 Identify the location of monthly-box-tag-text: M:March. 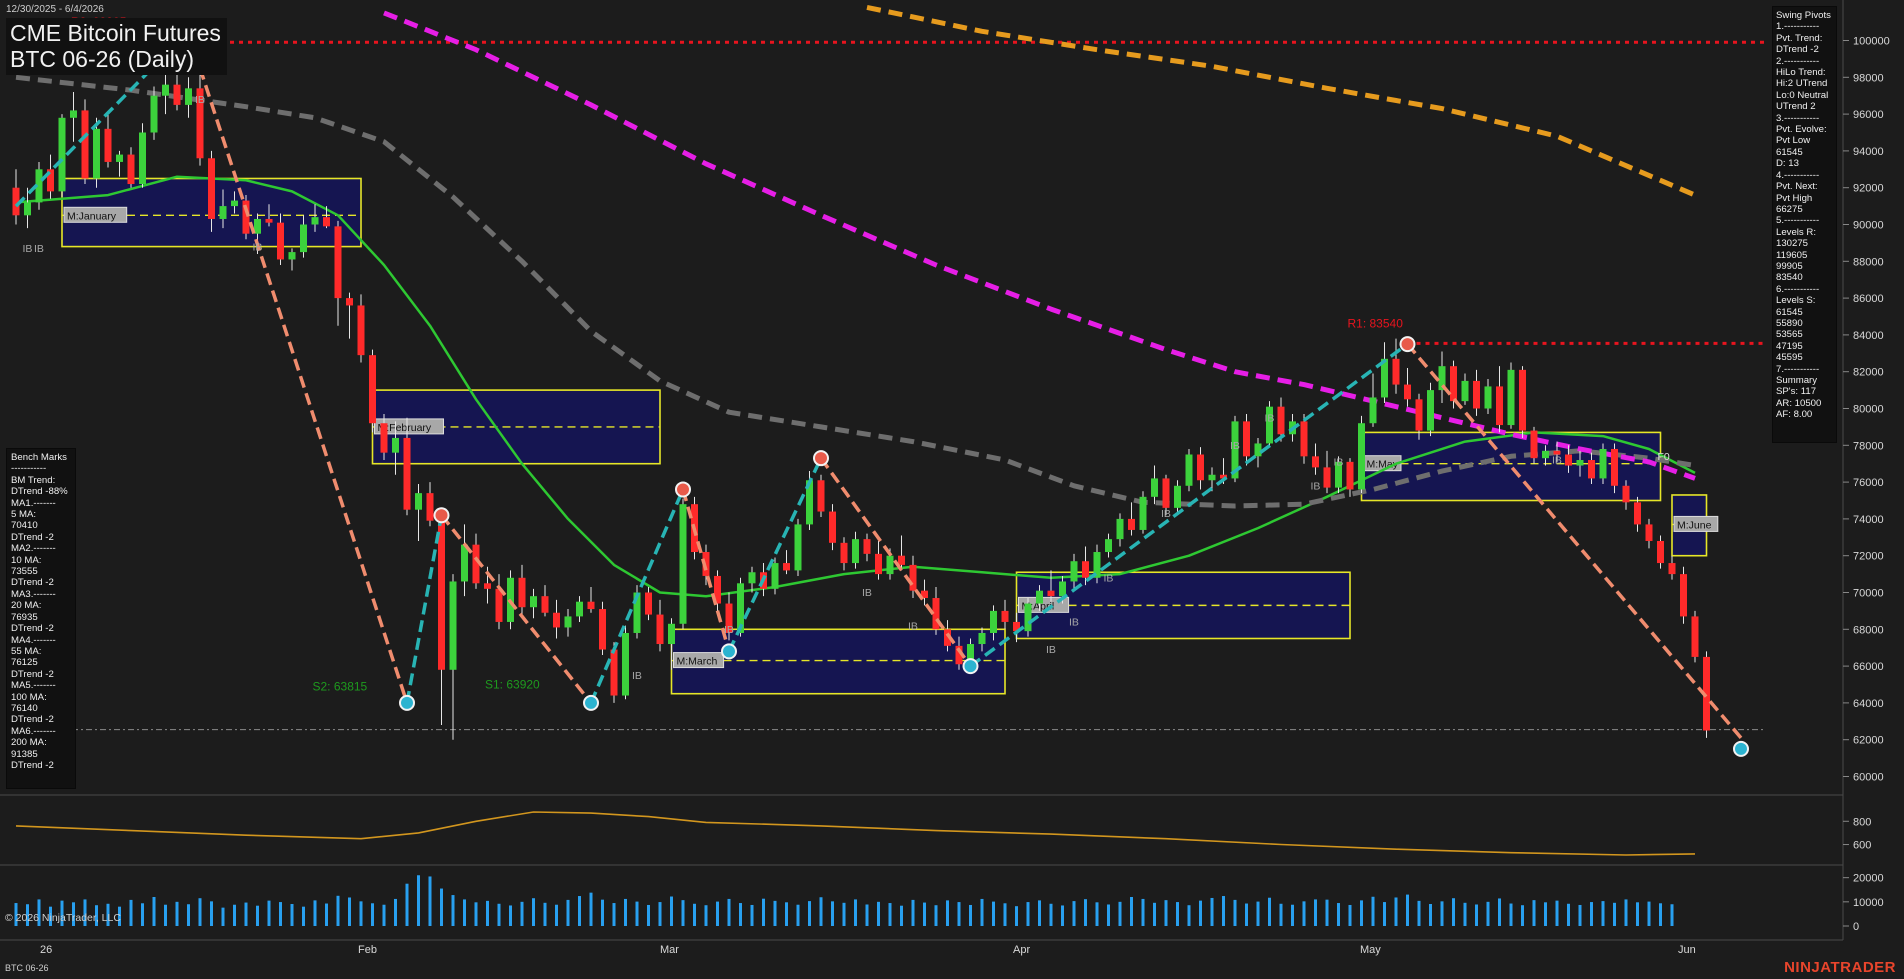
(697, 662).